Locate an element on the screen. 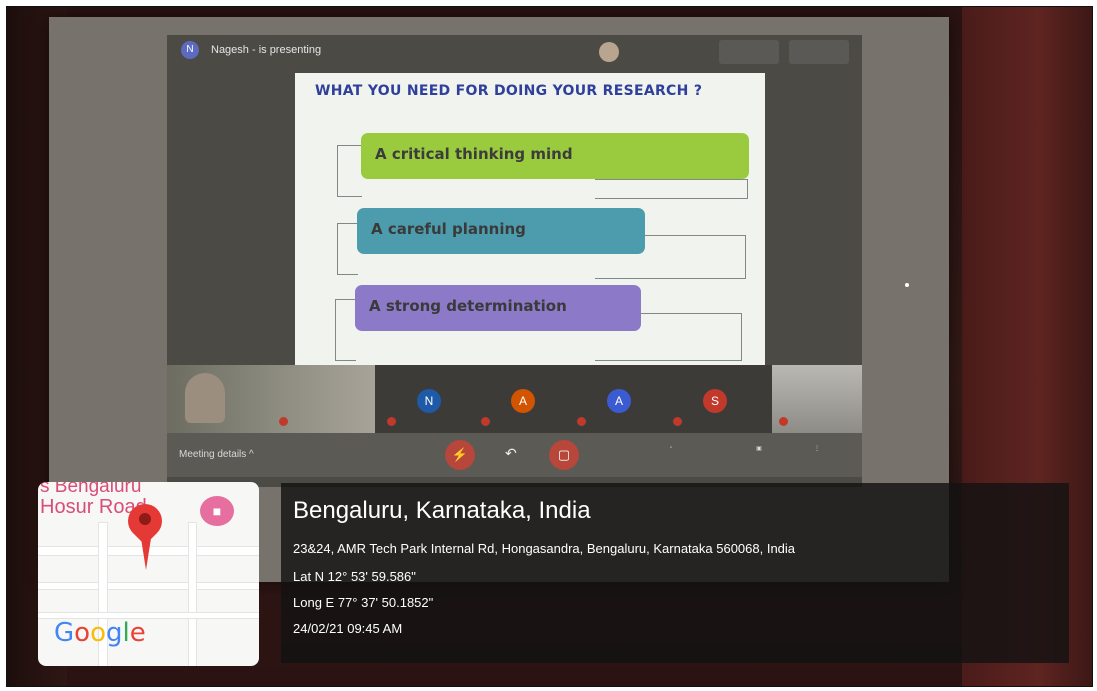  people-icon is located at coordinates (749, 52).